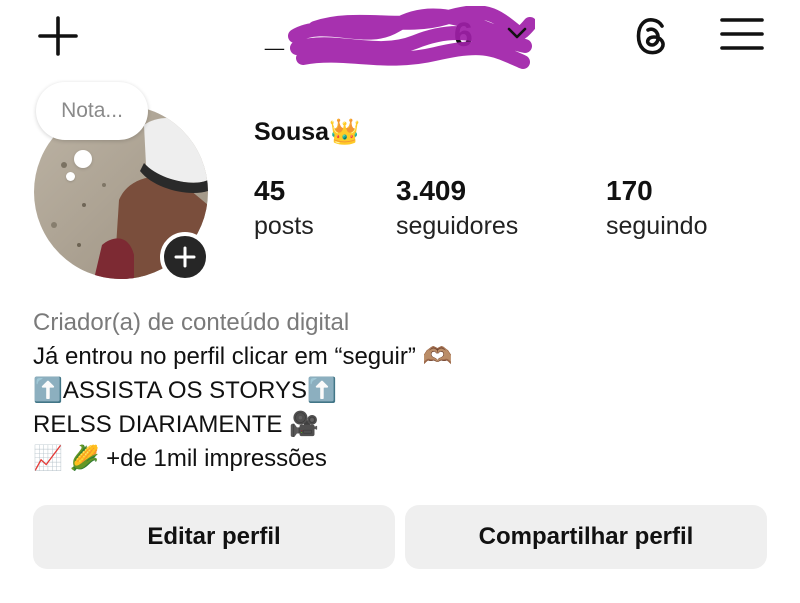  I want to click on stat-label: seguidores, so click(457, 226).